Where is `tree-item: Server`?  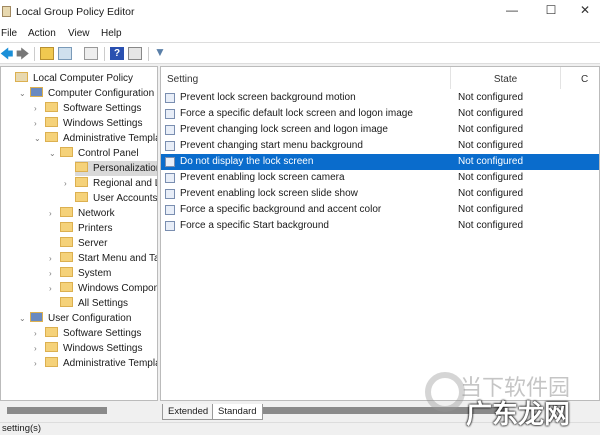 tree-item: Server is located at coordinates (83, 243).